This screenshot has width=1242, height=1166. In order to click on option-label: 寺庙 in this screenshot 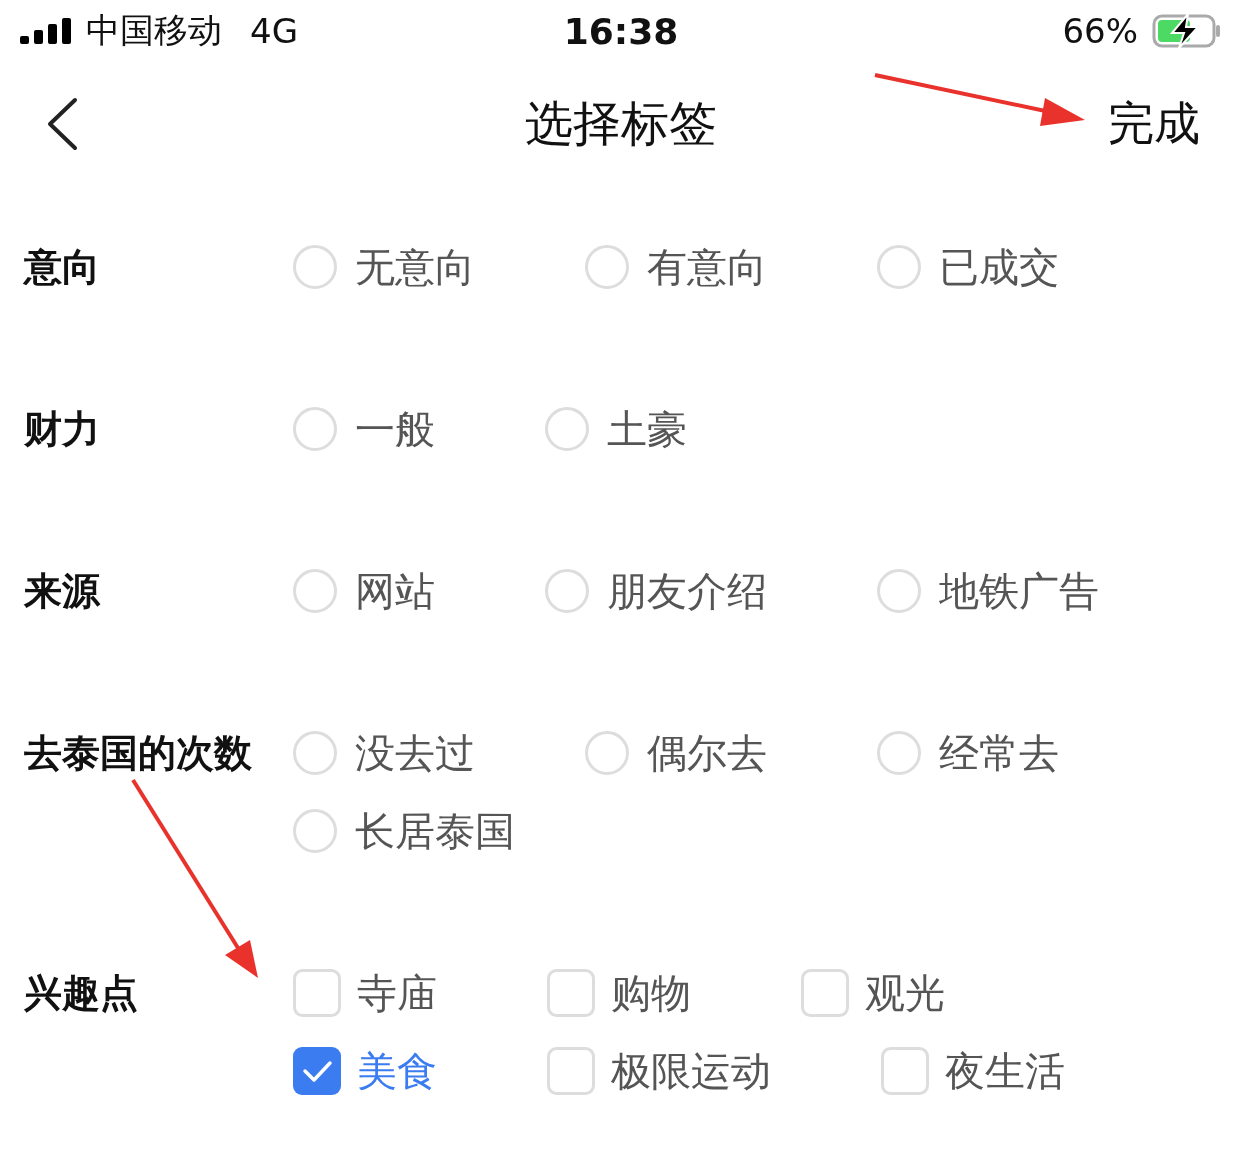, I will do `click(397, 993)`.